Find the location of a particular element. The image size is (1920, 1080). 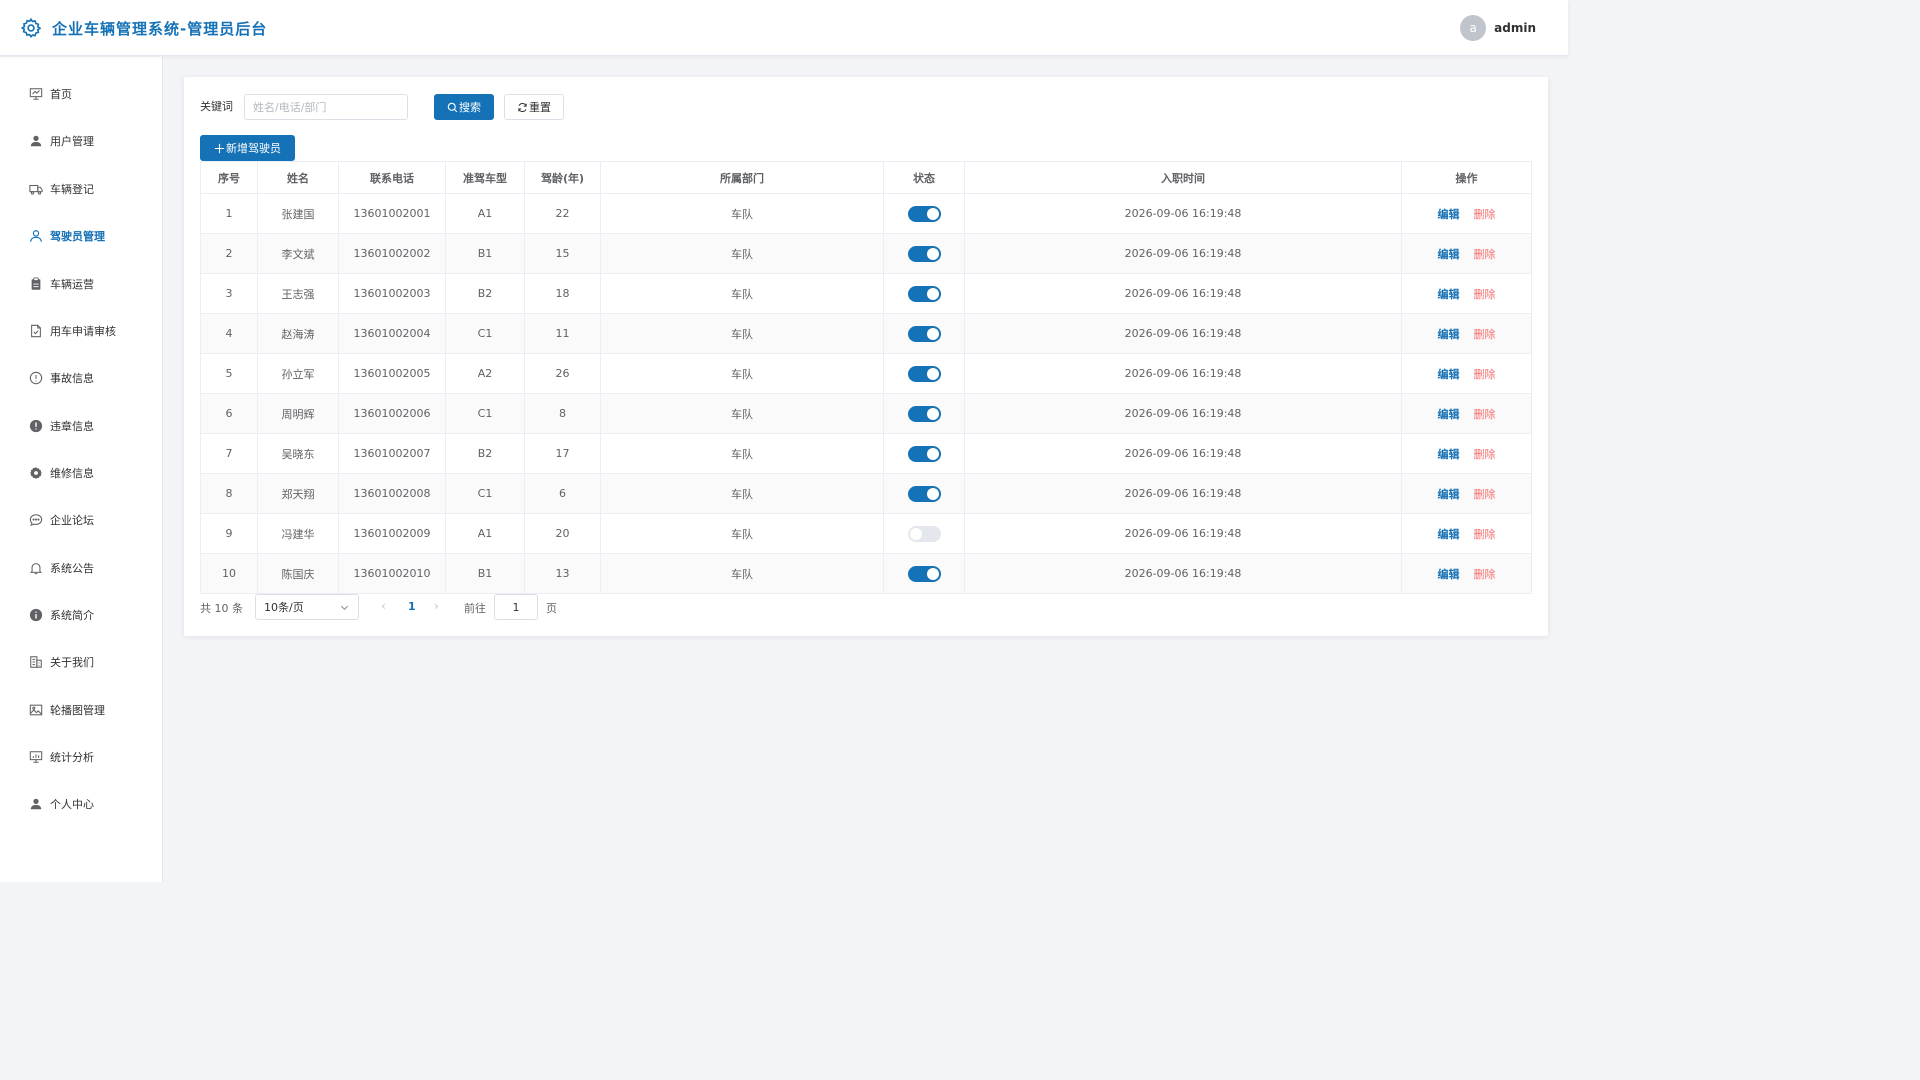

column-header: 序号 is located at coordinates (229, 177).